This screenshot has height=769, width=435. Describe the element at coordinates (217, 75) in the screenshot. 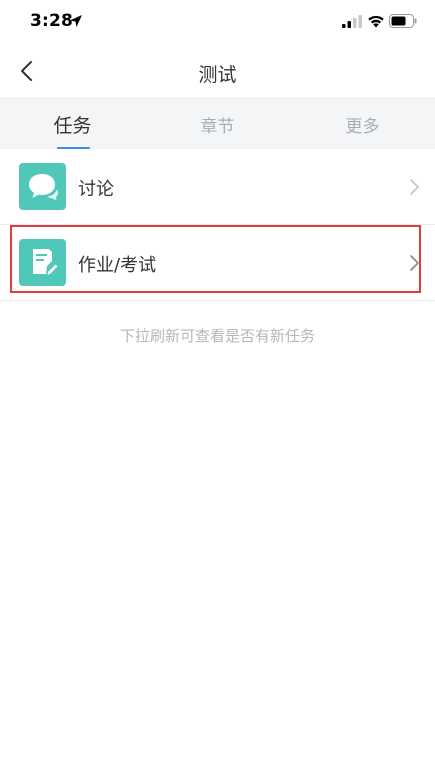

I see `page-title: 测试` at that location.